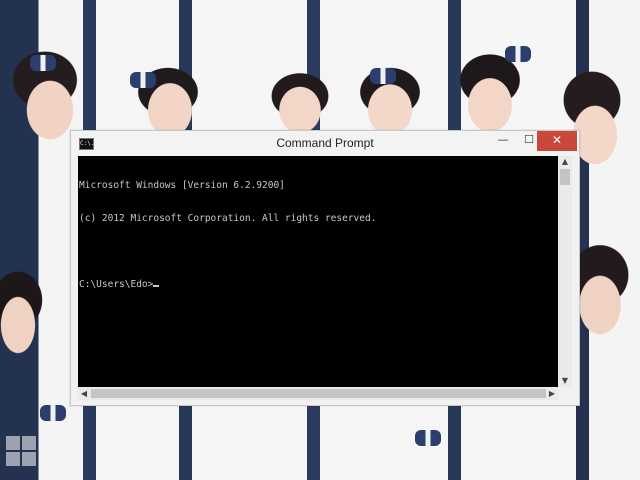 The height and width of the screenshot is (480, 640). I want to click on close-button: ✕, so click(557, 141).